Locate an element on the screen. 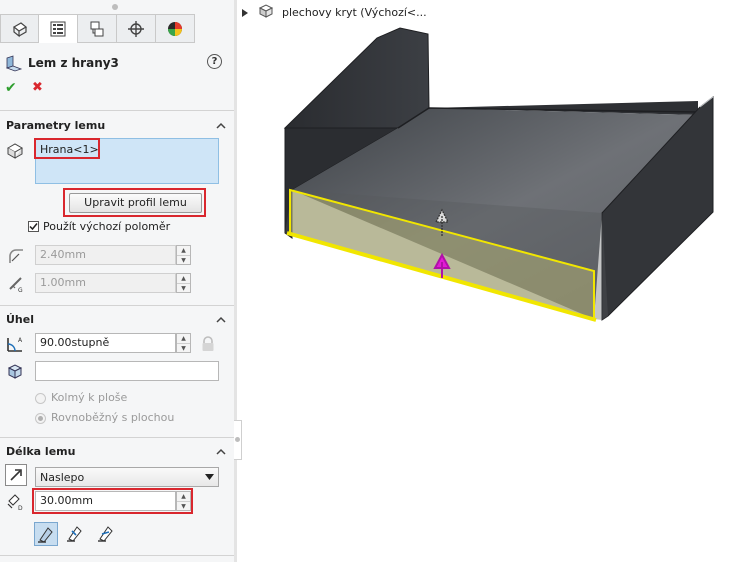 This screenshot has width=750, height=562. outer-virtual-sharp-icon is located at coordinates (45, 535).